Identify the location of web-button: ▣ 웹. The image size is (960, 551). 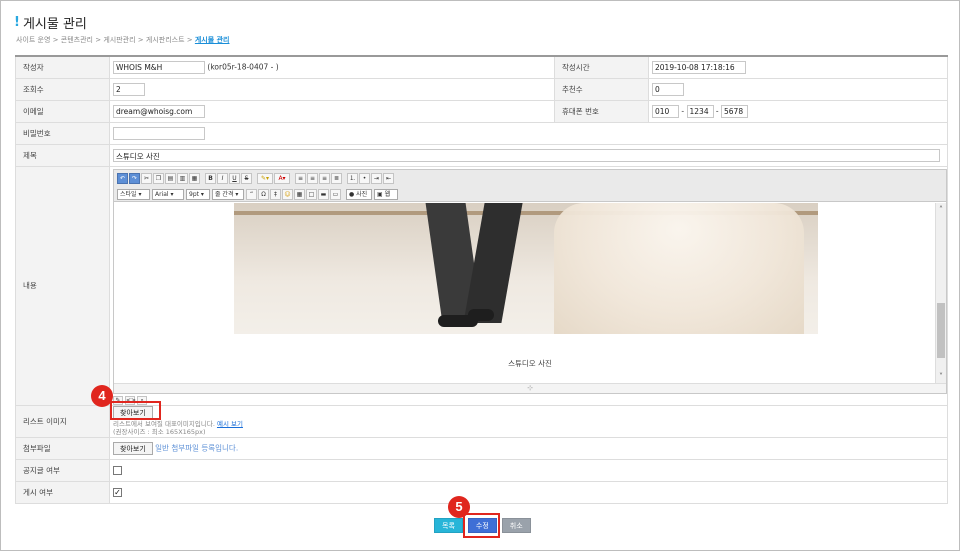
(386, 194).